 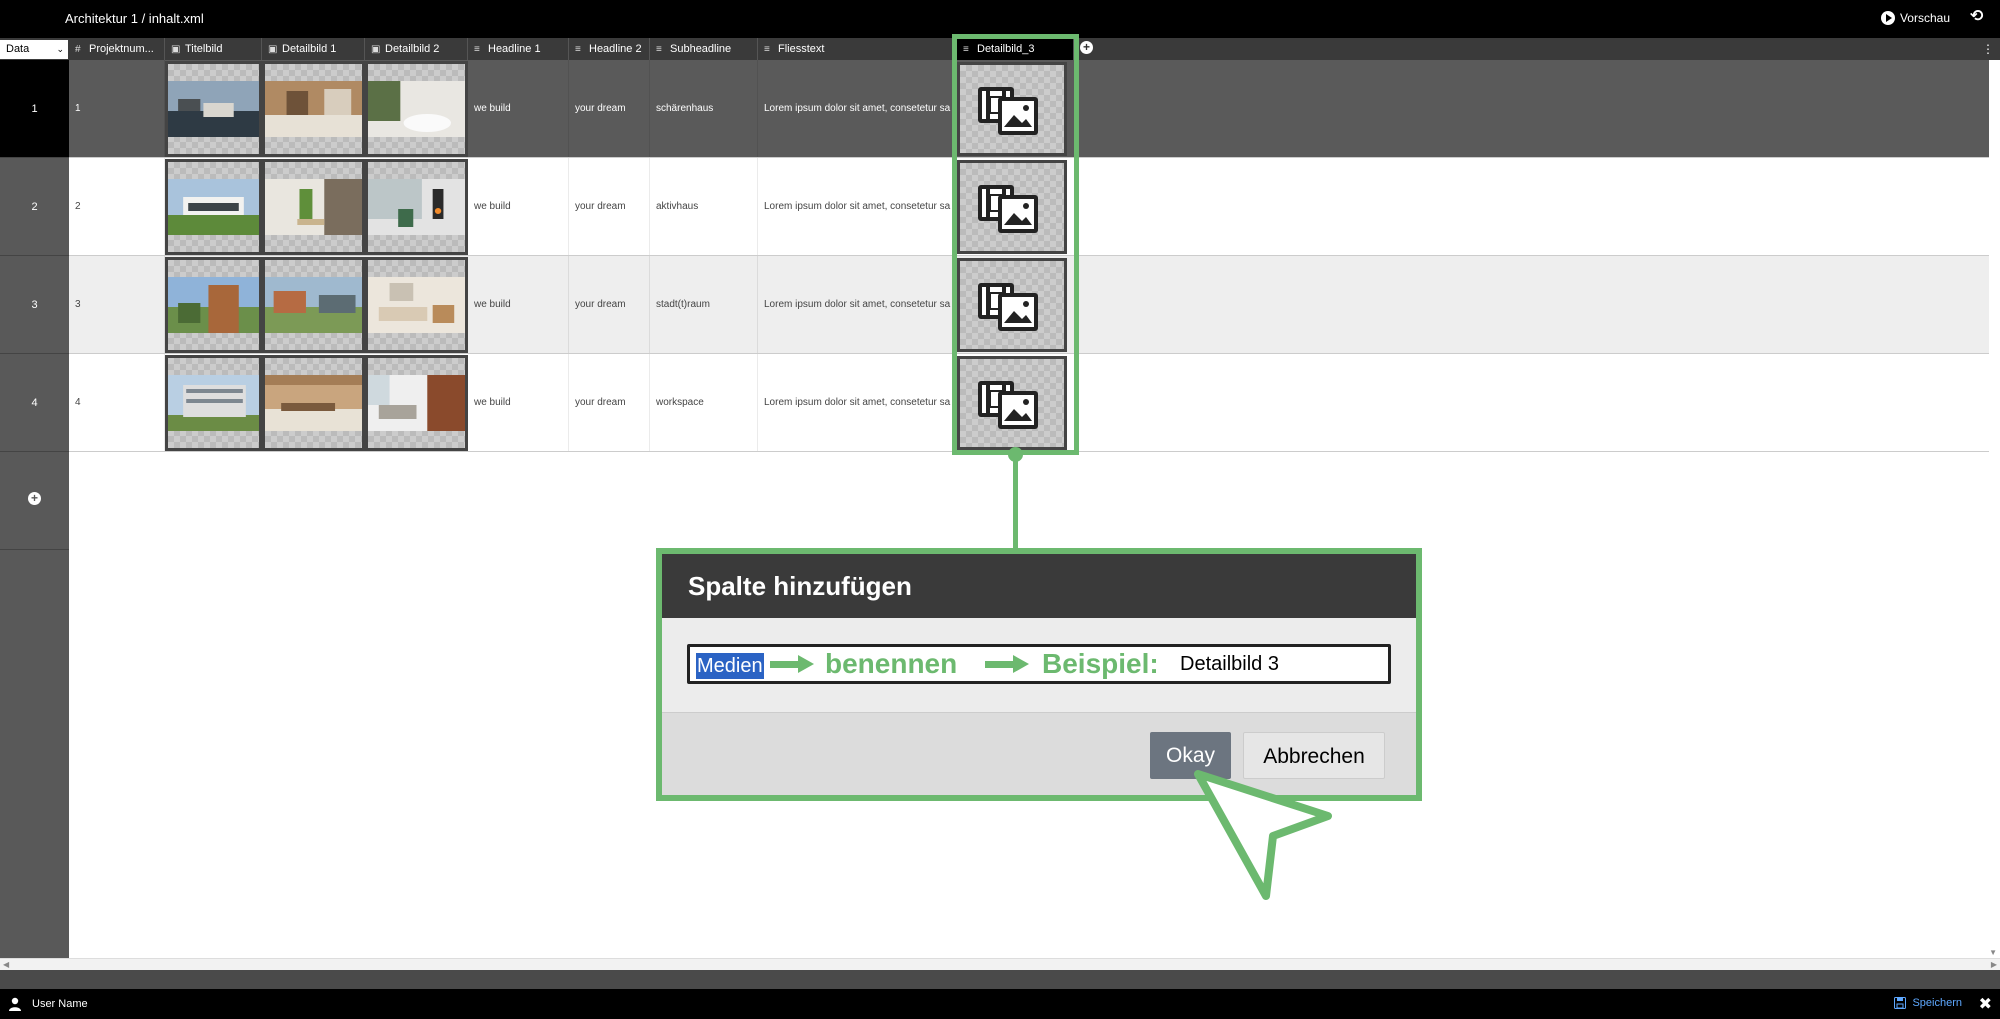 What do you see at coordinates (1924, 18) in the screenshot?
I see `preview-label: Vorschau` at bounding box center [1924, 18].